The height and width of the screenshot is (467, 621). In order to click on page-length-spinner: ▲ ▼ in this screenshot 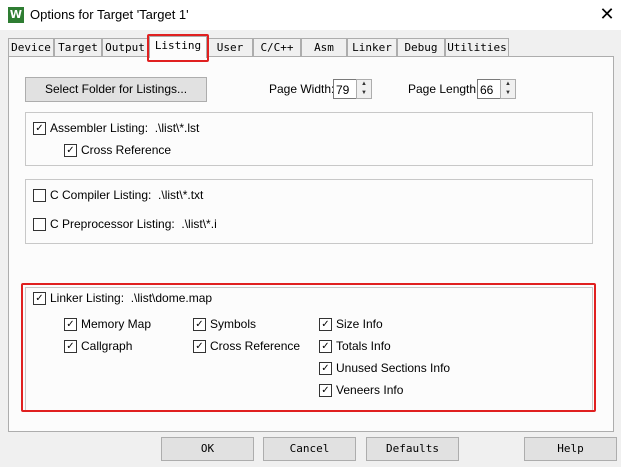, I will do `click(508, 89)`.